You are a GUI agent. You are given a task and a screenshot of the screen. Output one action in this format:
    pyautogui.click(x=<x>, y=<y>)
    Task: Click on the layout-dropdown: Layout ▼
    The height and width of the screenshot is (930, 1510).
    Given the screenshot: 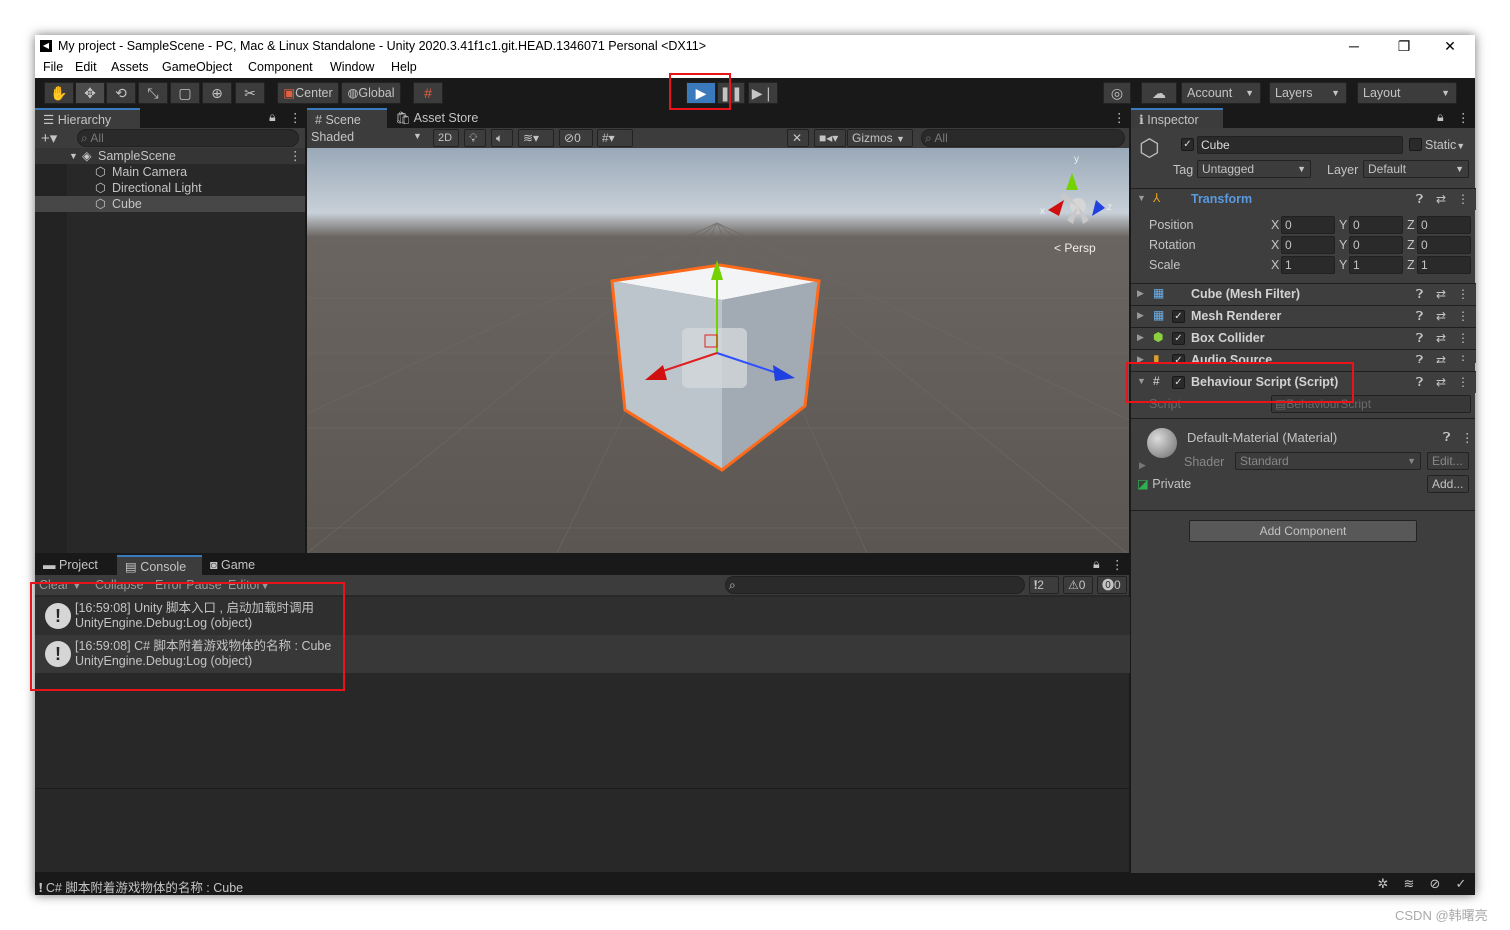 What is the action you would take?
    pyautogui.click(x=1407, y=93)
    